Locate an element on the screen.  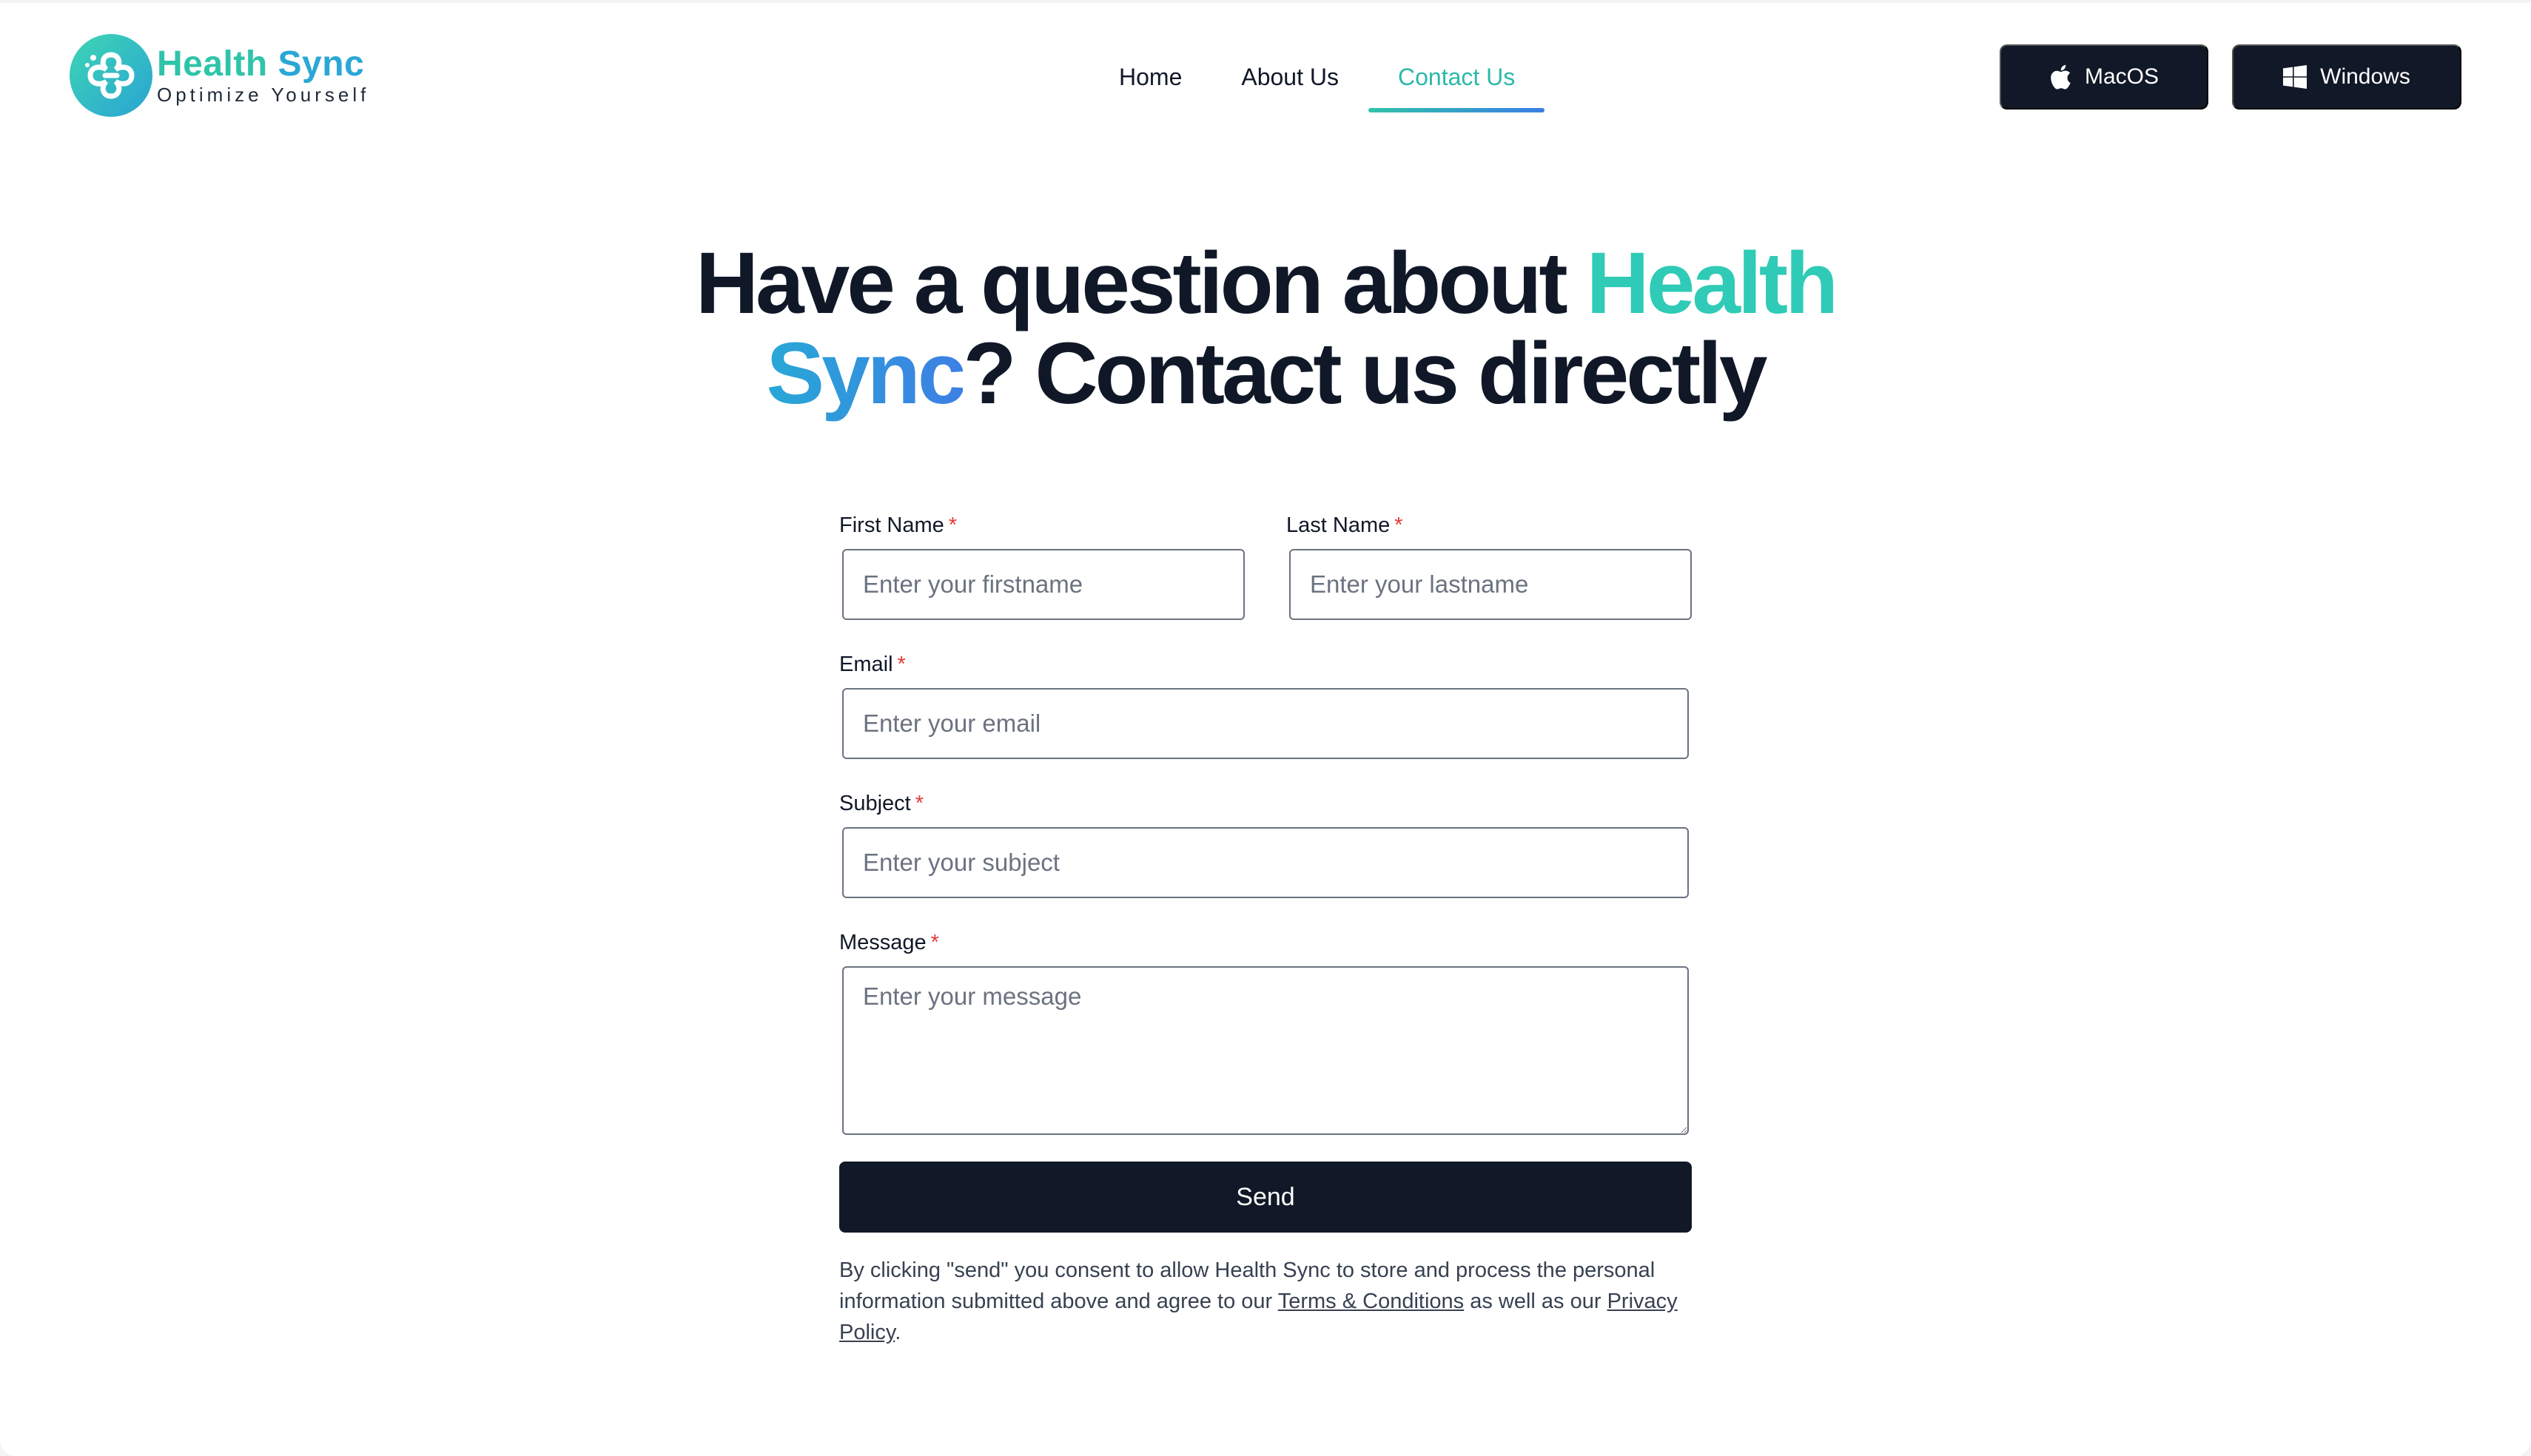
subject-field: Subject * is located at coordinates (1265, 844).